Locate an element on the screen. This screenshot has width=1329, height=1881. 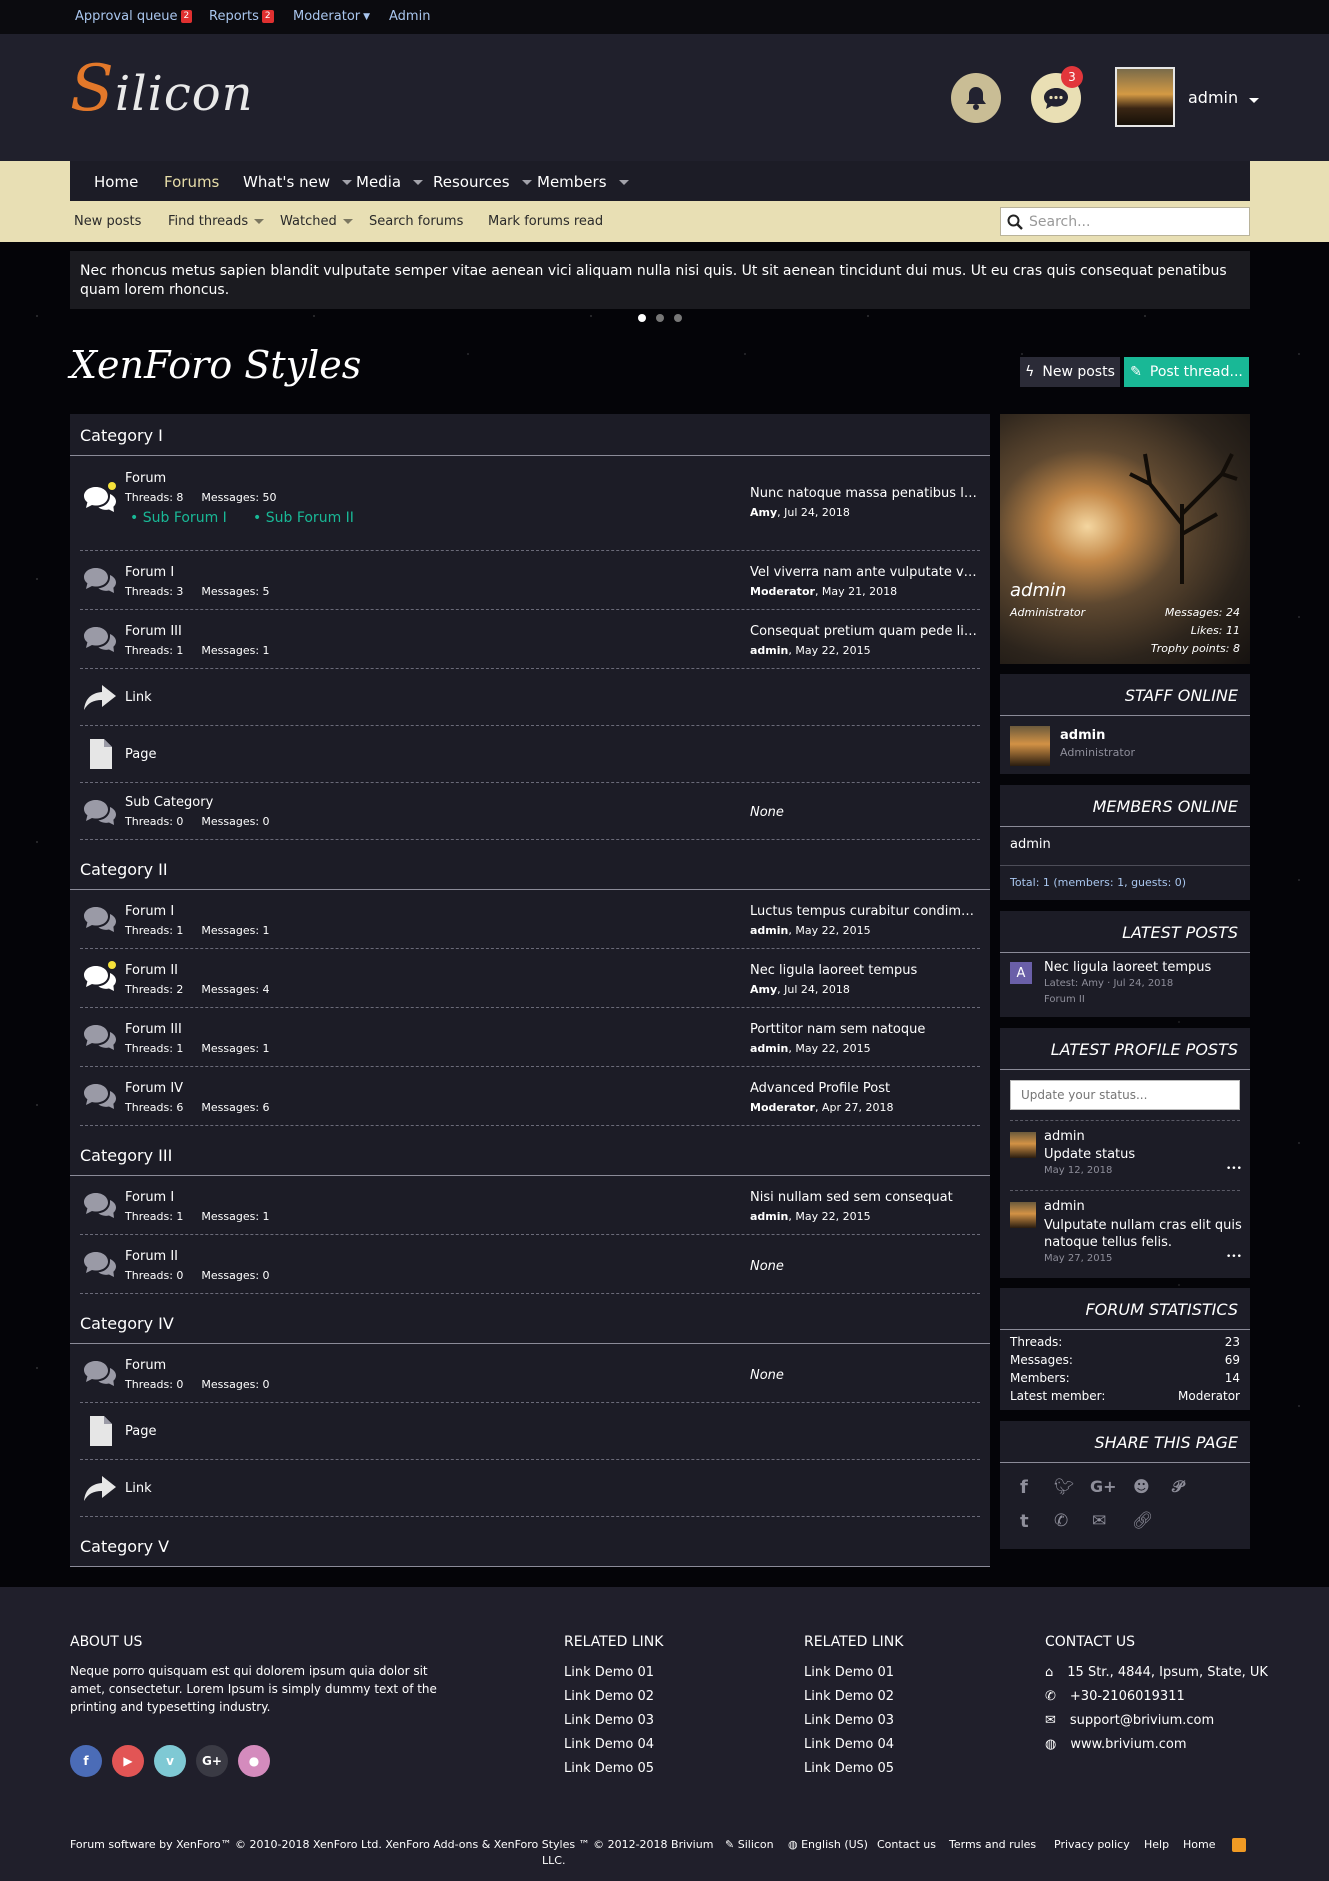
footer-contact-link: Contact us is located at coordinates (906, 1844).